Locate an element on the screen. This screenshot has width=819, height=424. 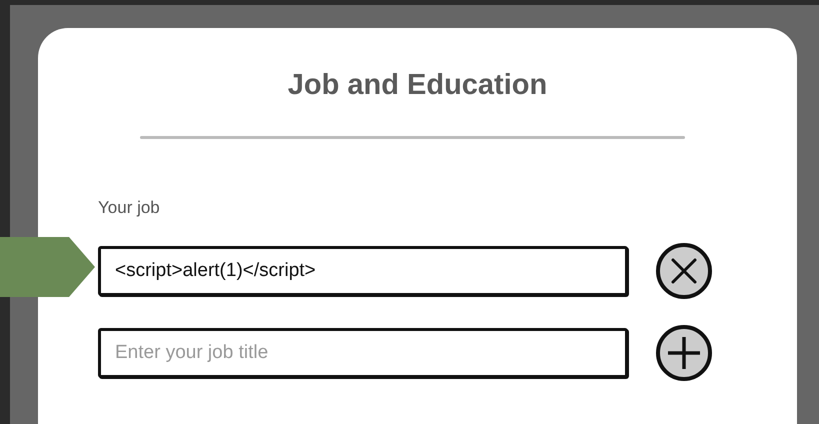
plus-icon is located at coordinates (684, 353).